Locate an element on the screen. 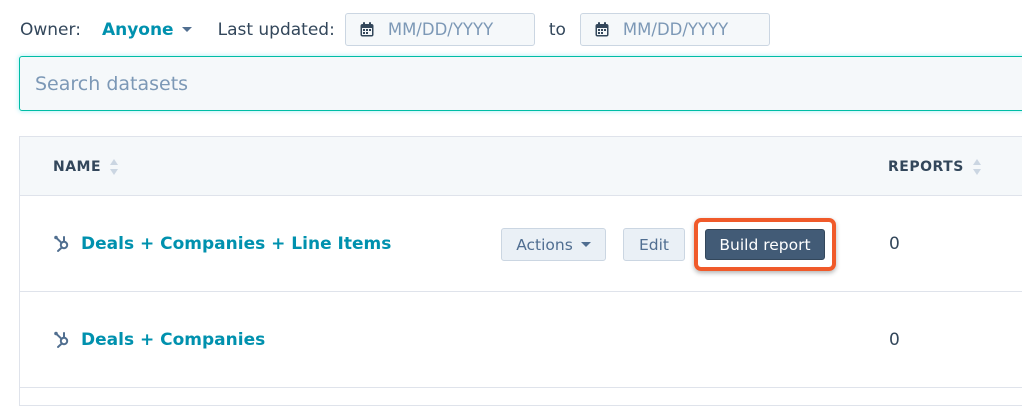 This screenshot has height=406, width=1022. search-box is located at coordinates (520, 83).